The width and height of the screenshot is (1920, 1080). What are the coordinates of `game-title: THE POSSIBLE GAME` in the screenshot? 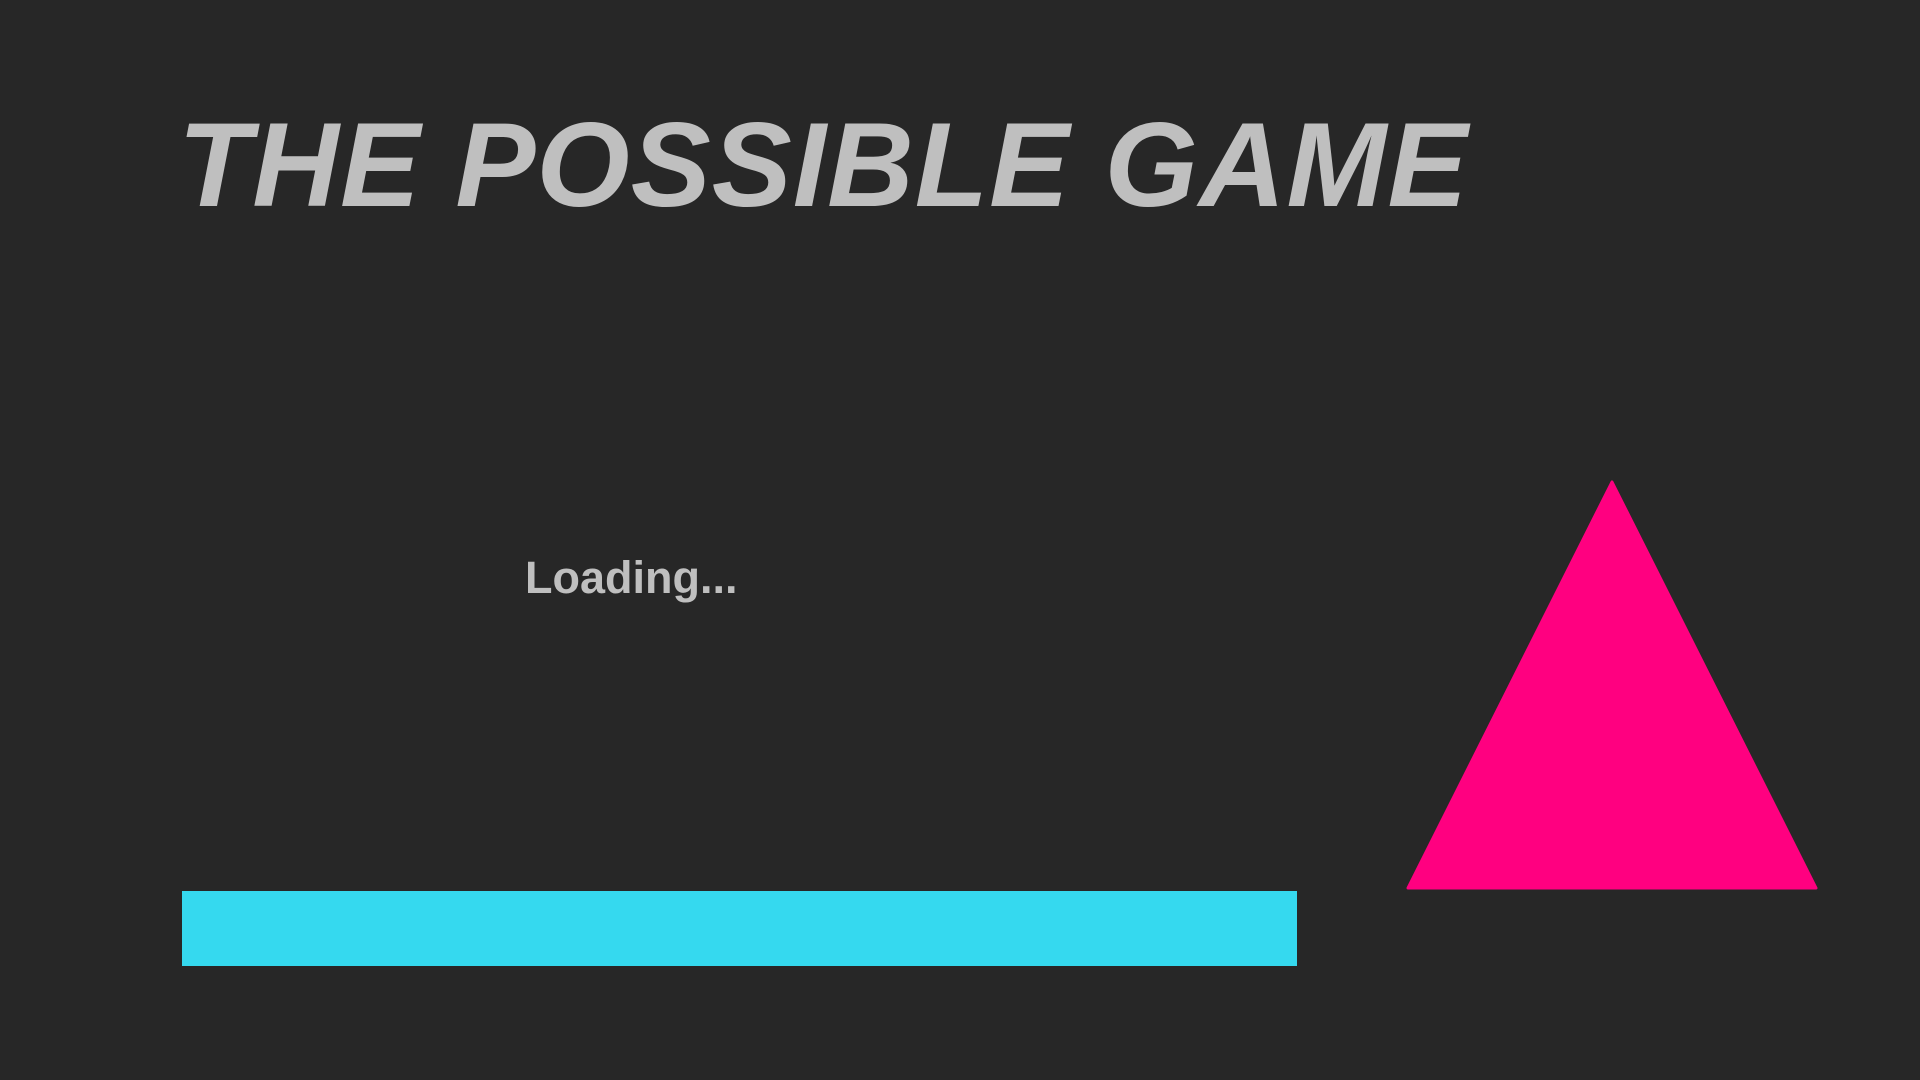 It's located at (823, 165).